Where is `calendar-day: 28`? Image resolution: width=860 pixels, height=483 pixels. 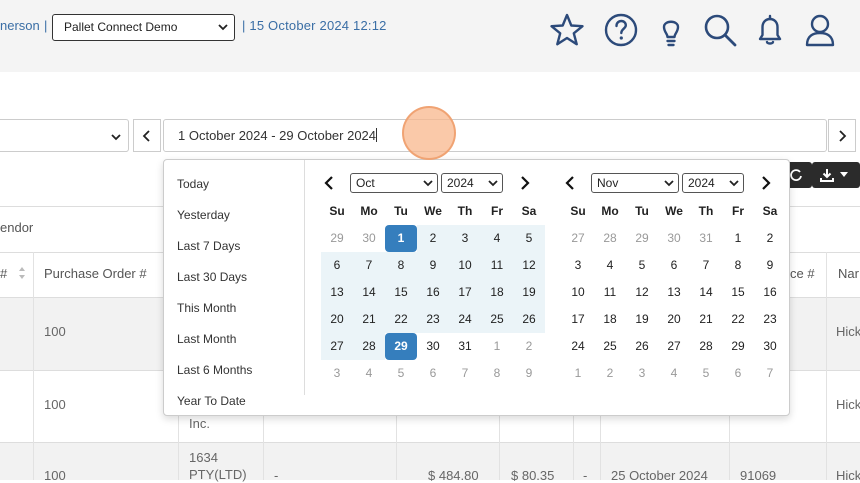
calendar-day: 28 is located at coordinates (369, 346).